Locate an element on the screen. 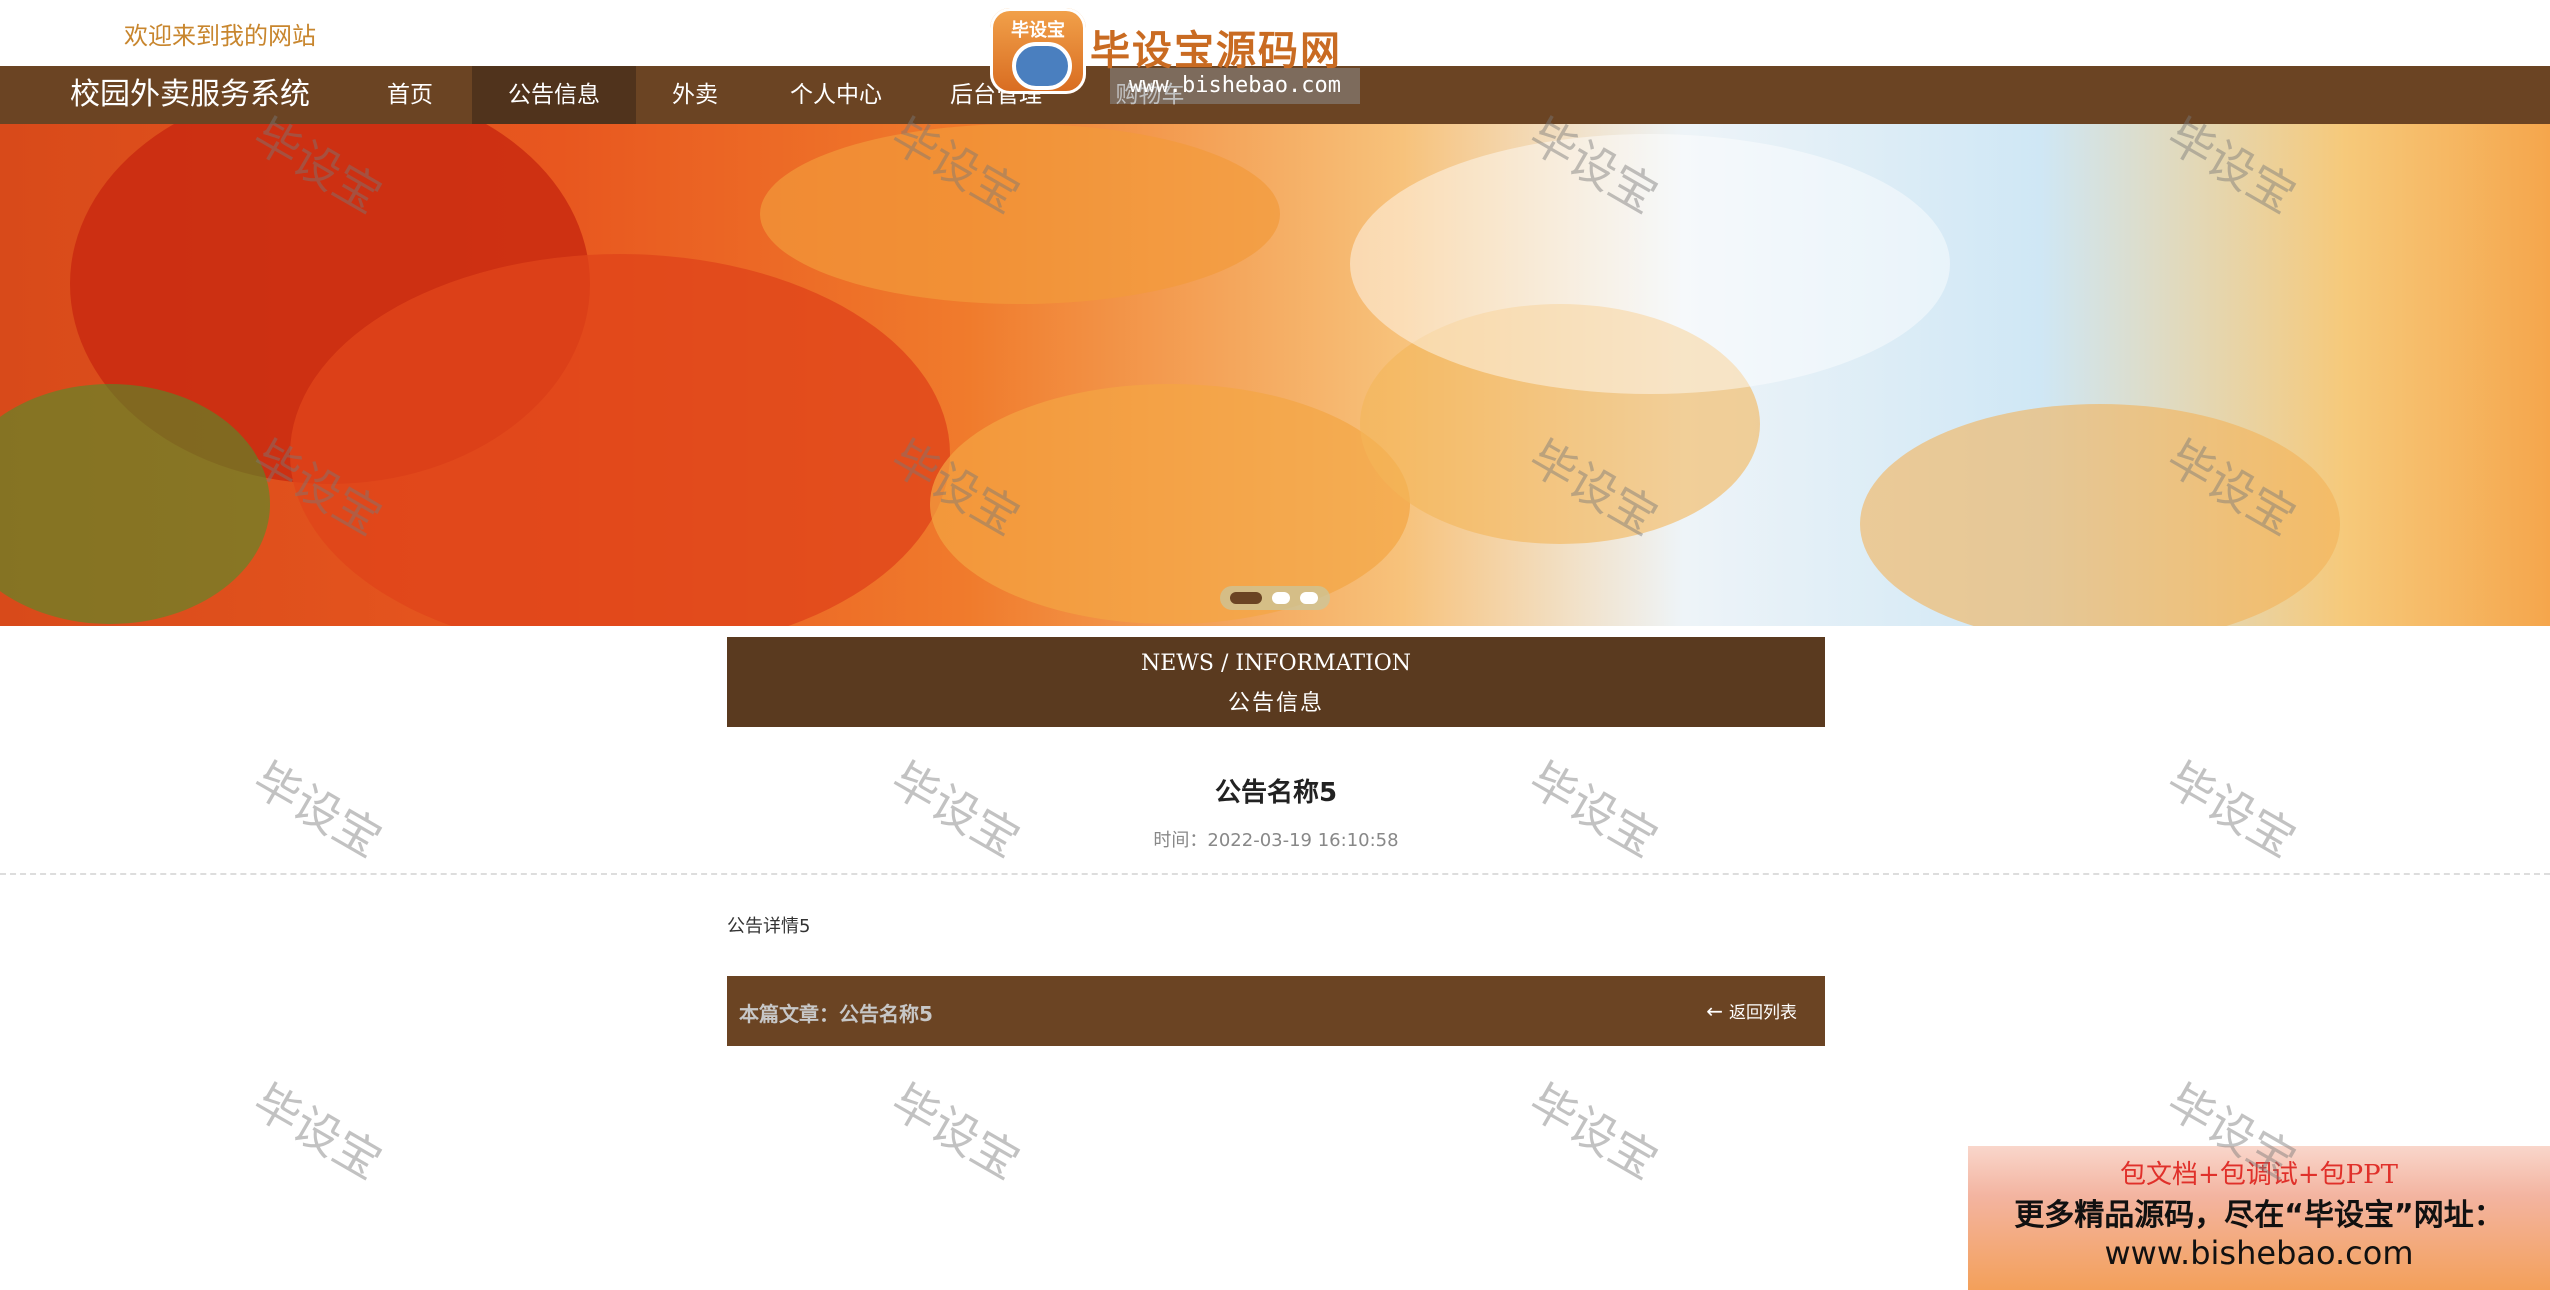  carousel-dot-active is located at coordinates (1246, 598).